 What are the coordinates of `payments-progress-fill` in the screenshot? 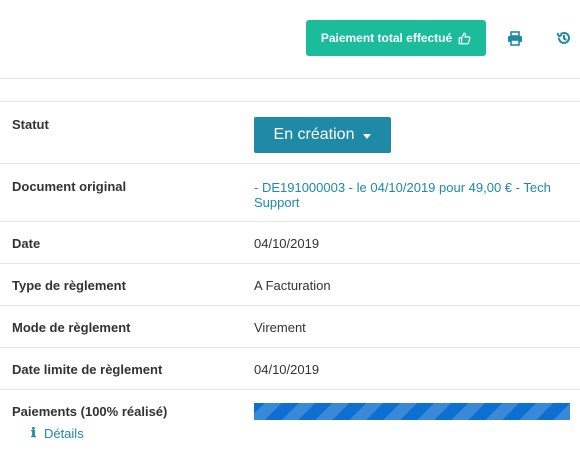 It's located at (412, 411).